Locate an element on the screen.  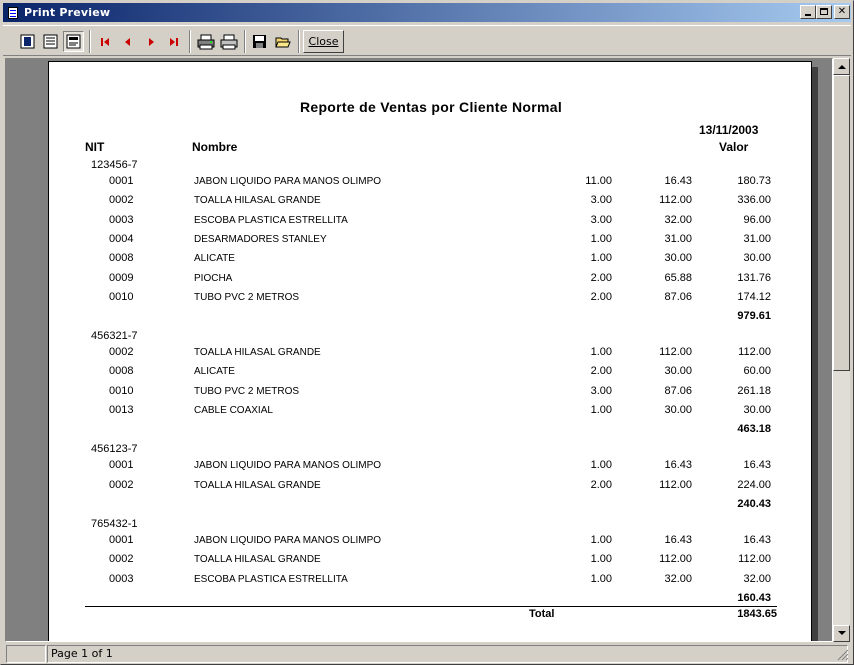
next-page-button is located at coordinates (150, 41).